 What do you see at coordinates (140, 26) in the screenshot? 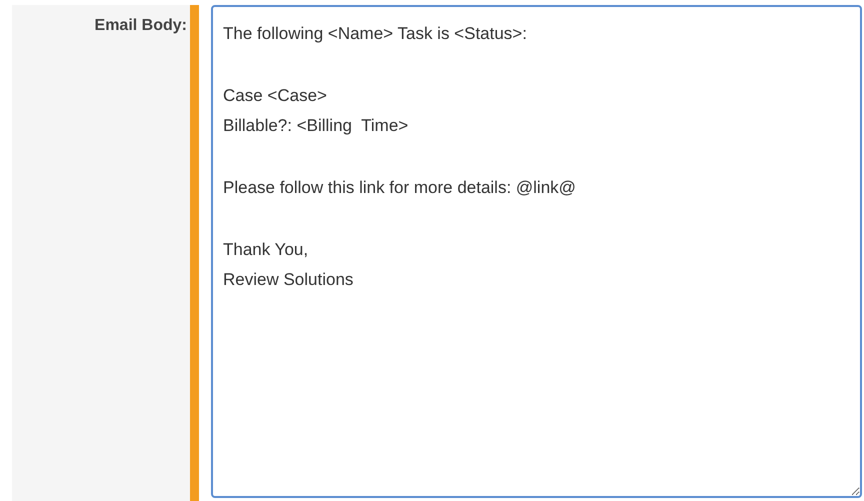
I see `field-label: Email Body:` at bounding box center [140, 26].